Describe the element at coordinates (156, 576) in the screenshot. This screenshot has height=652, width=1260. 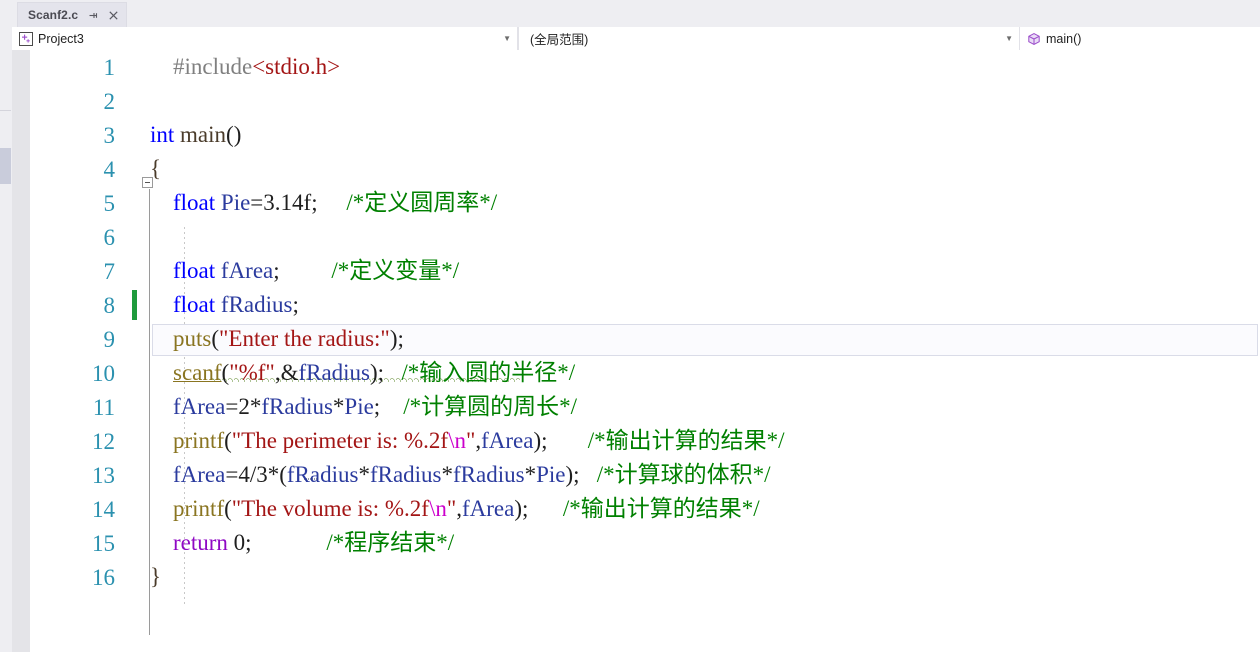
I see `code-token: }` at that location.